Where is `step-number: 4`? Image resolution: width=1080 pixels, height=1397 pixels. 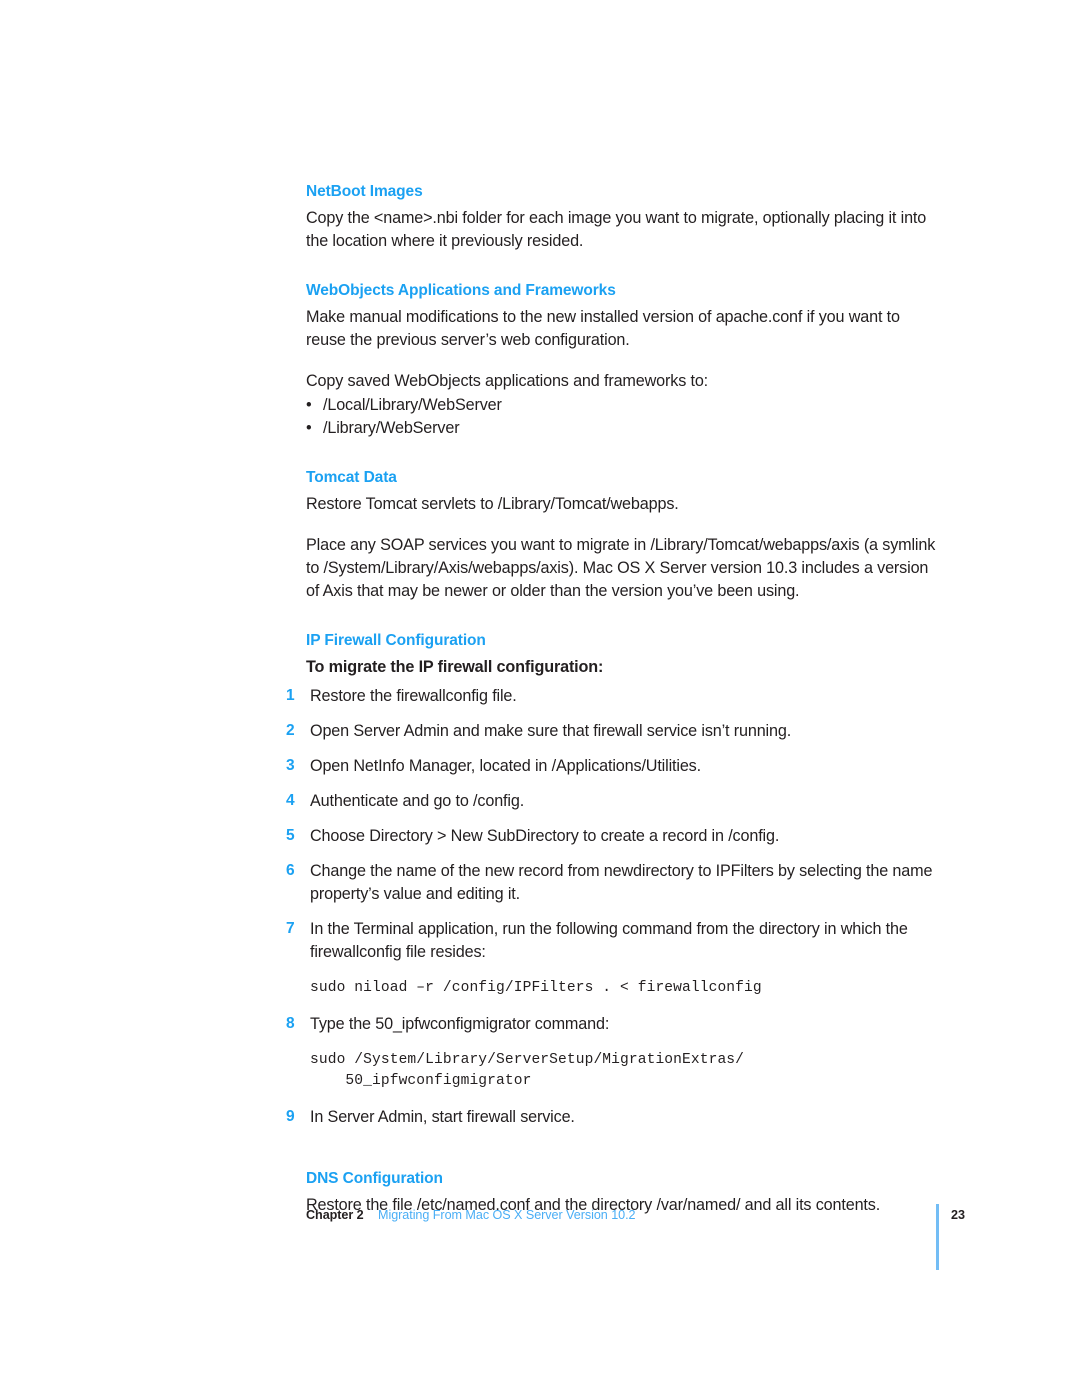 step-number: 4 is located at coordinates (290, 800).